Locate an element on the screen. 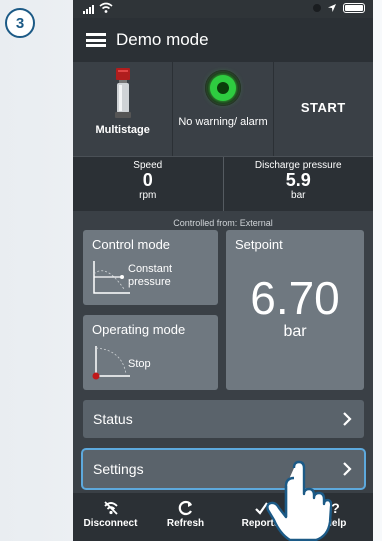 This screenshot has height=541, width=382. refresh-icon is located at coordinates (185, 508).